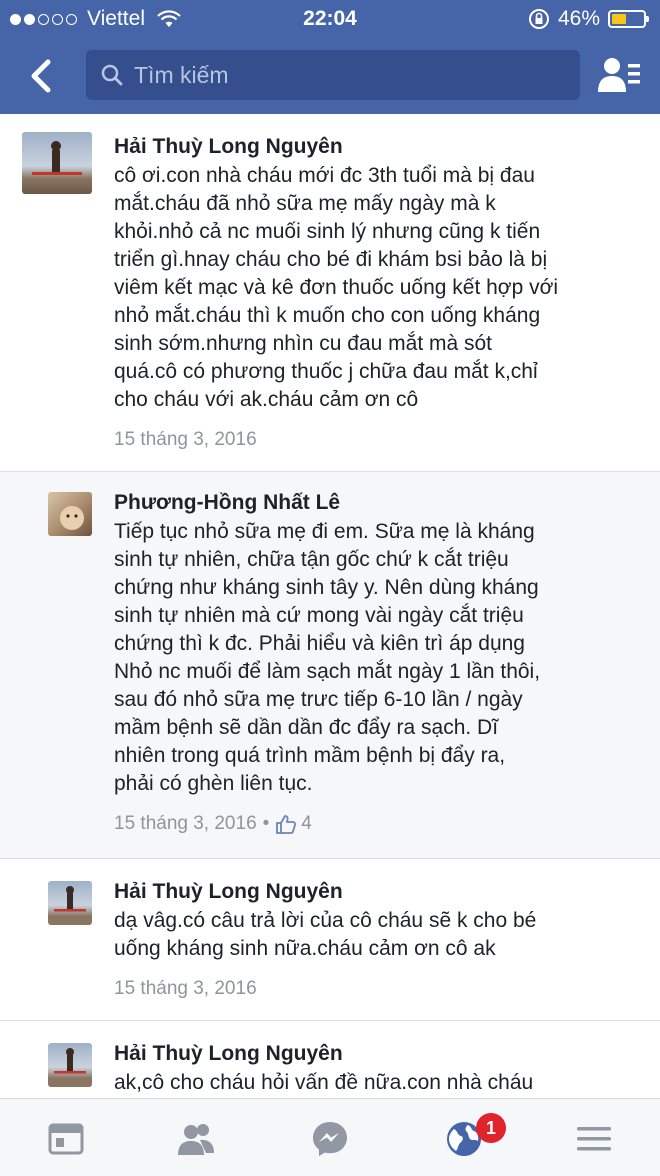 This screenshot has height=1176, width=660. I want to click on comment-line: cho cháu với ak.cháu cảm ơn cô, so click(266, 399).